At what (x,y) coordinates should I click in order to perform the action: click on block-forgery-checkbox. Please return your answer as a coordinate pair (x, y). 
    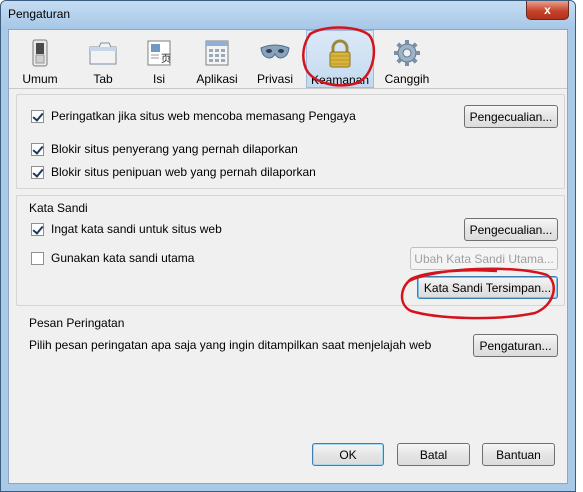
    Looking at the image, I should click on (37, 172).